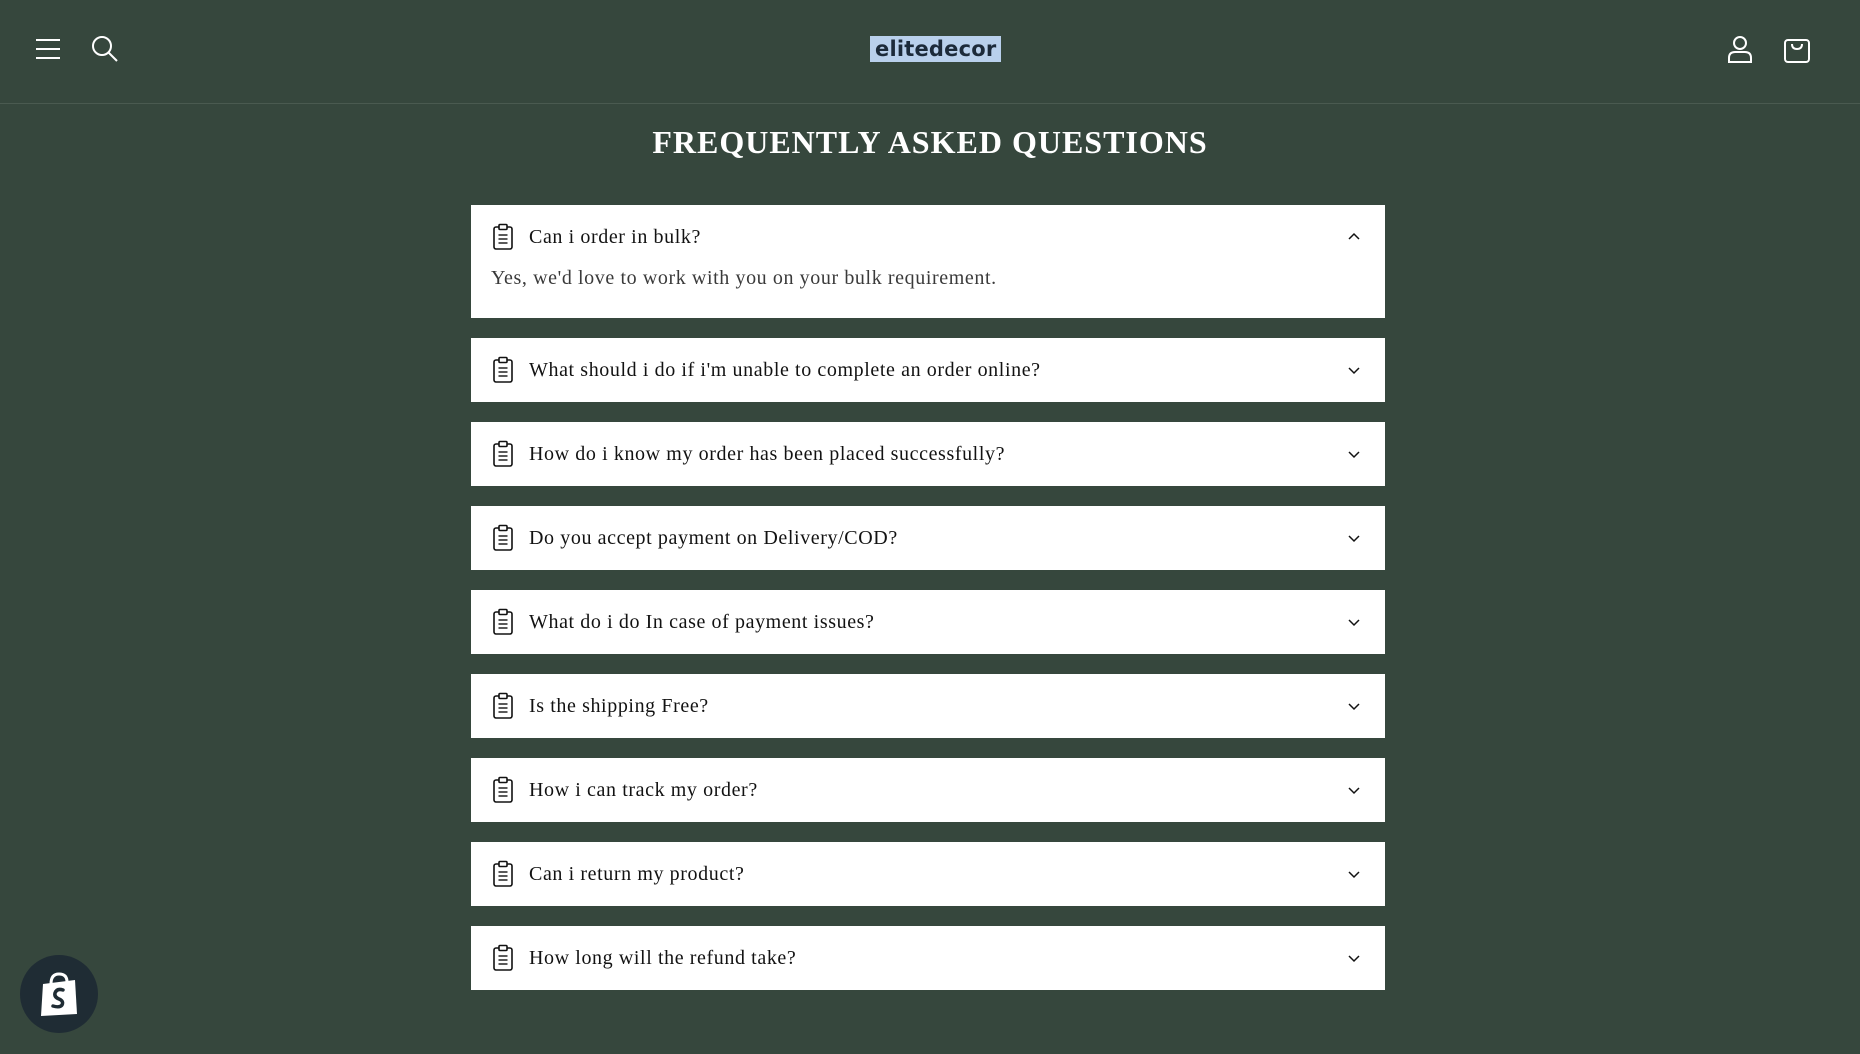 The height and width of the screenshot is (1054, 1860). What do you see at coordinates (936, 49) in the screenshot?
I see `site-logo: elitedecor` at bounding box center [936, 49].